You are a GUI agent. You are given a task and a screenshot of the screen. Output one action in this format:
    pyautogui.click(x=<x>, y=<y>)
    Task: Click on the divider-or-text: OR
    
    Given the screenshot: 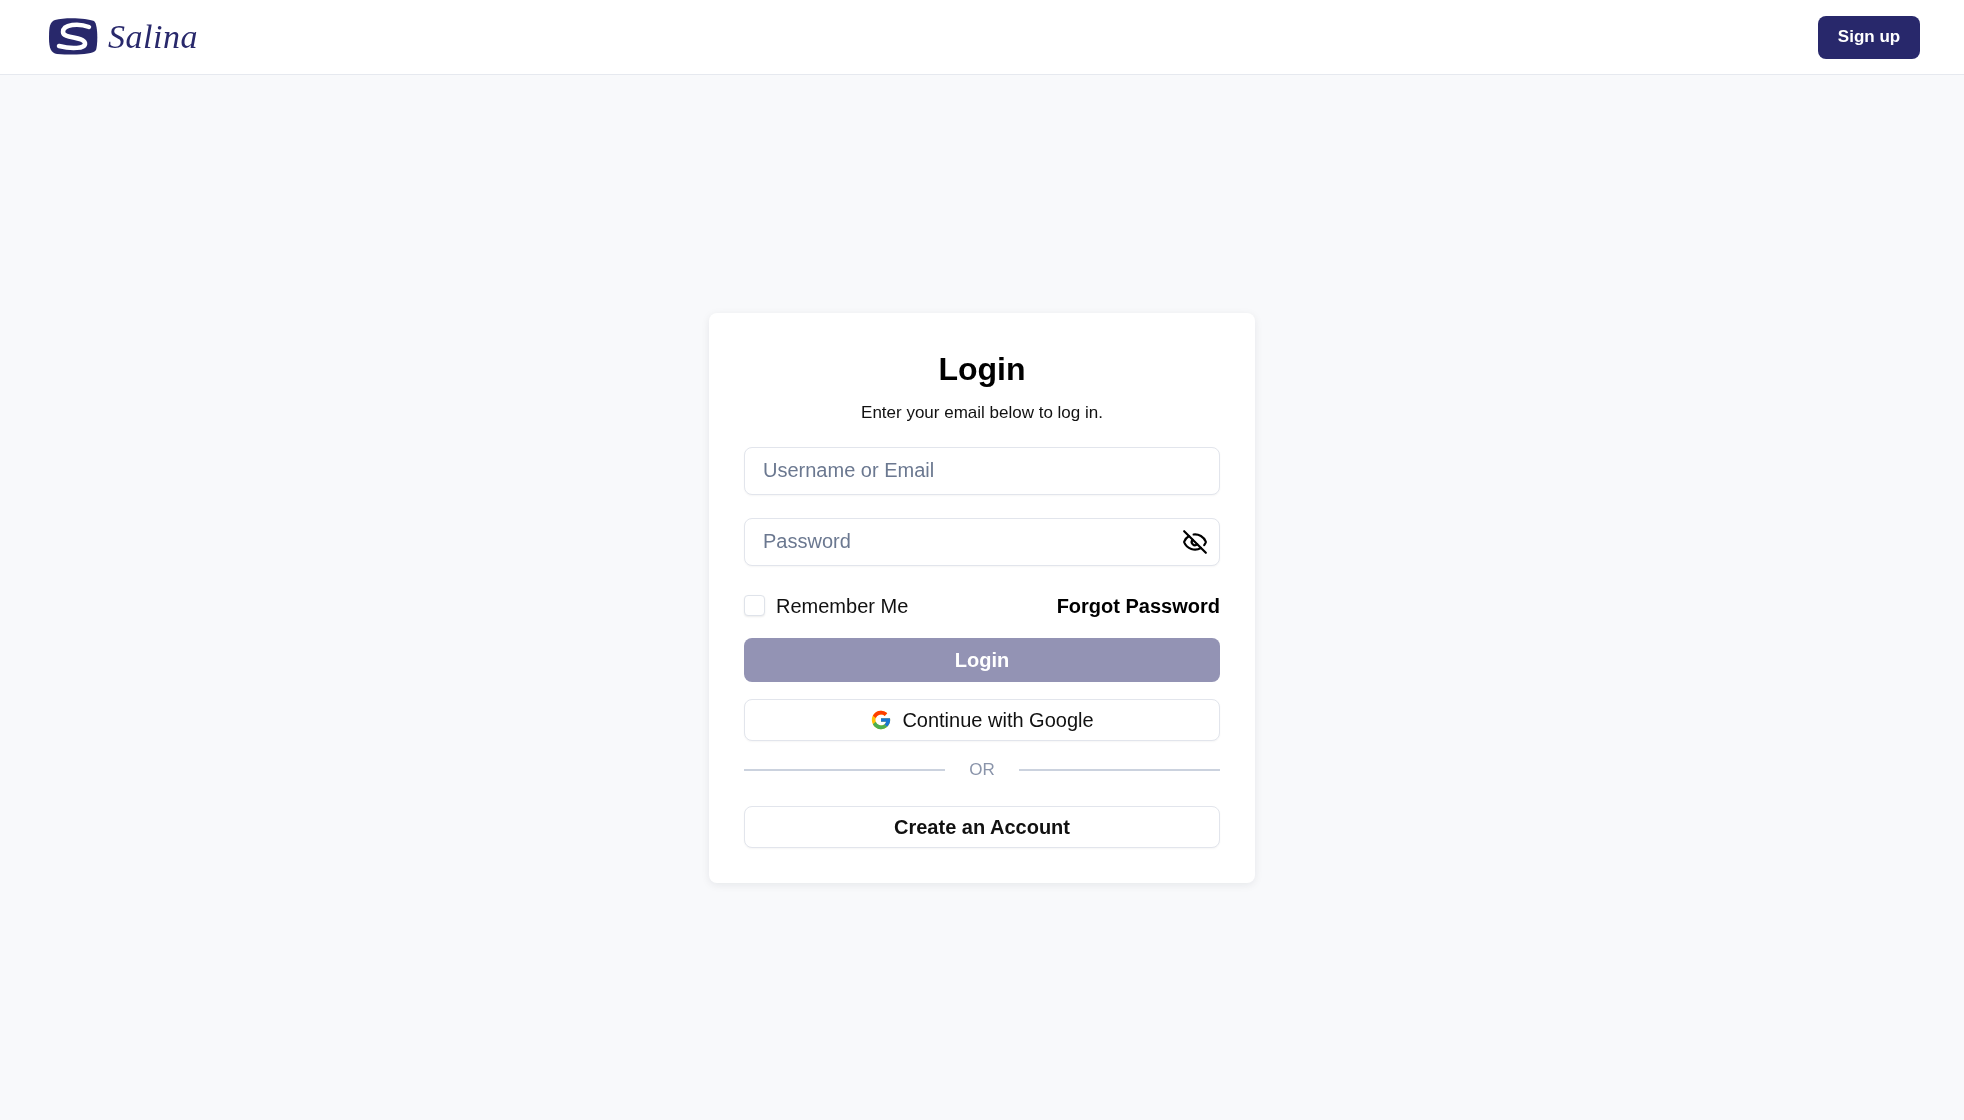 What is the action you would take?
    pyautogui.click(x=982, y=769)
    